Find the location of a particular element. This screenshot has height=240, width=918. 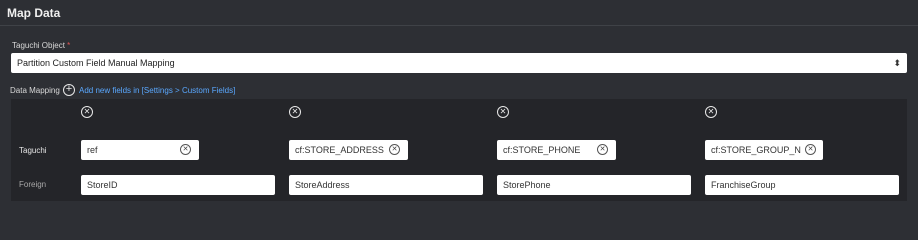

taguchi-object-selected-value: Partition Custom Field Manual Mapping is located at coordinates (96, 63).